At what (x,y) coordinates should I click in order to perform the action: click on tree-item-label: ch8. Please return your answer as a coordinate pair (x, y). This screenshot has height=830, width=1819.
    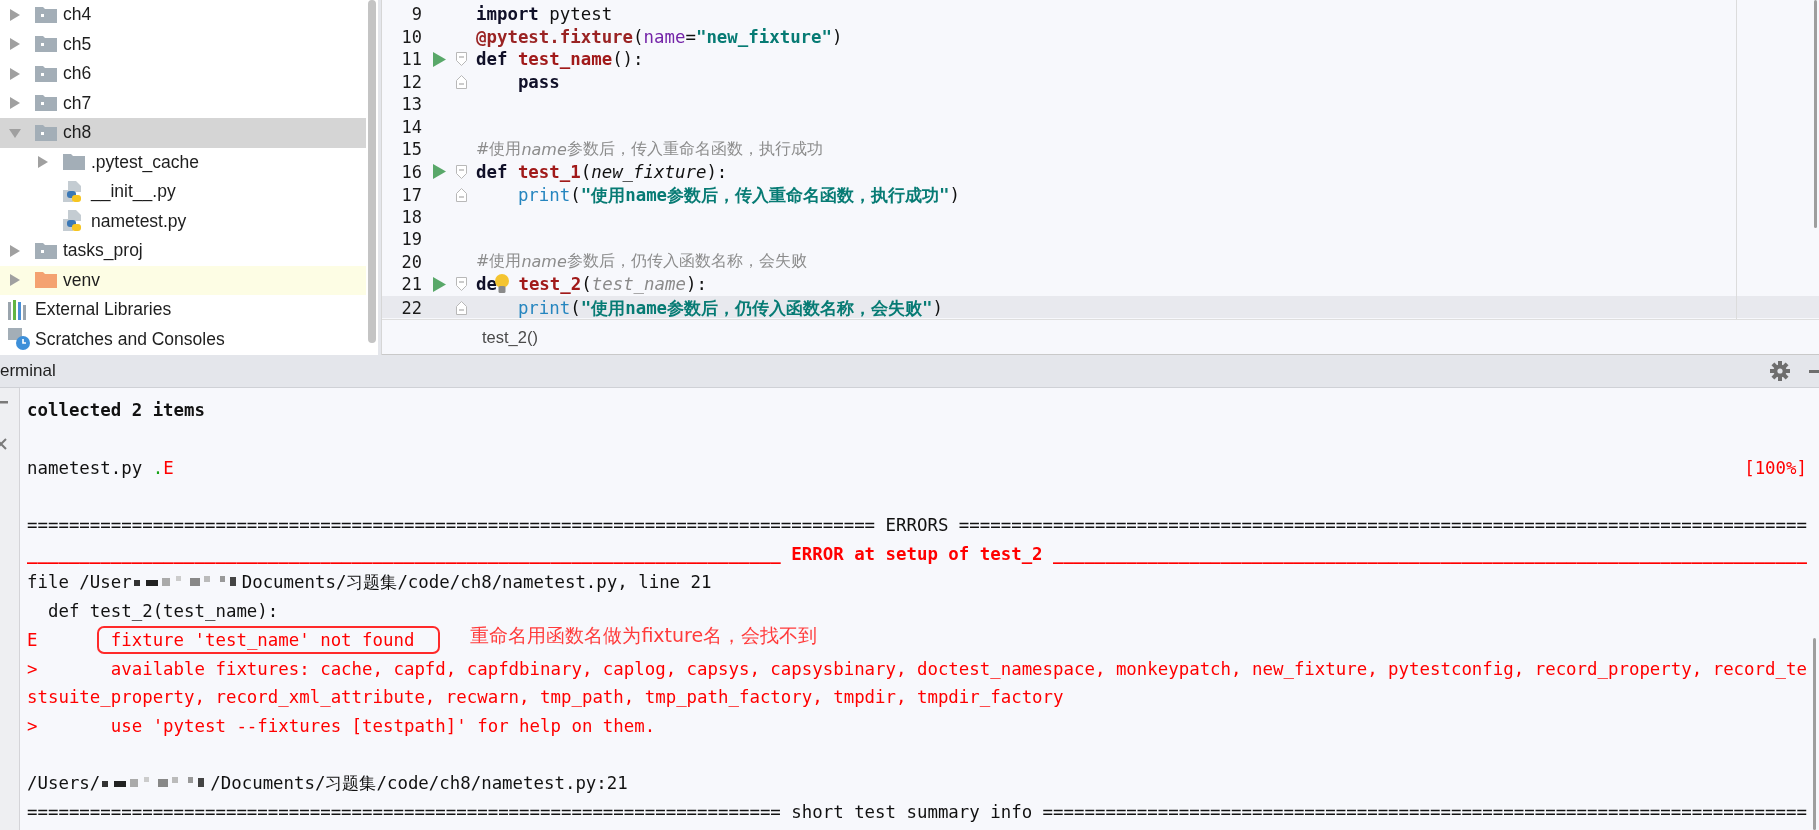
    Looking at the image, I should click on (77, 133).